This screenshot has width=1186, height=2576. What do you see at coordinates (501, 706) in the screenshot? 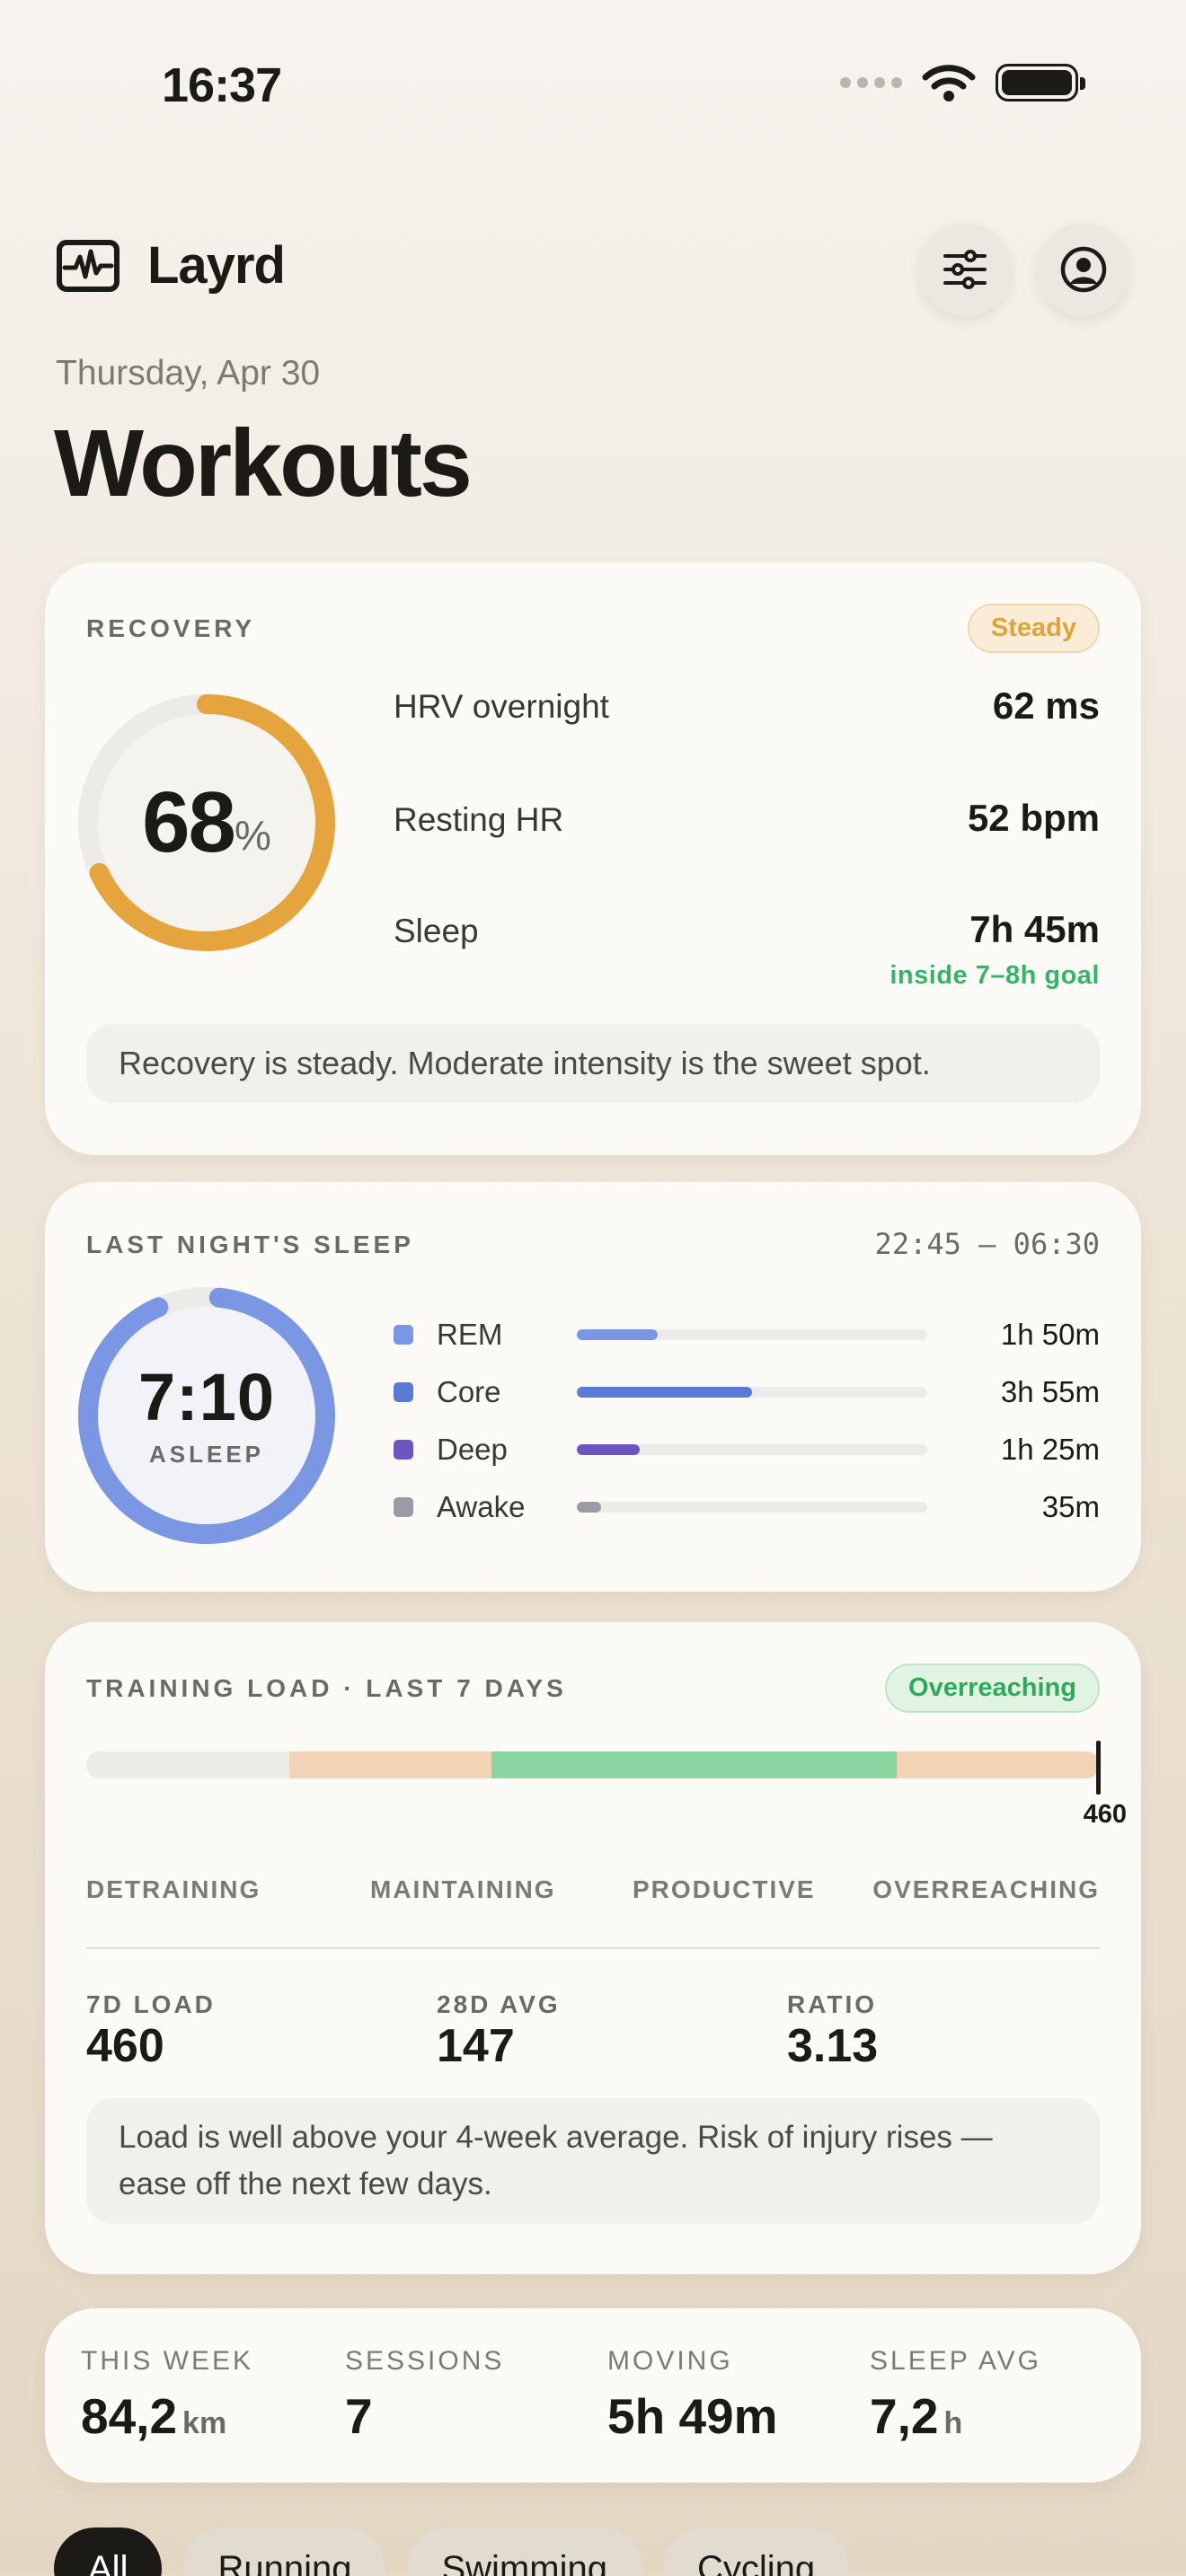
I see `hrv-label: HRV overnight` at bounding box center [501, 706].